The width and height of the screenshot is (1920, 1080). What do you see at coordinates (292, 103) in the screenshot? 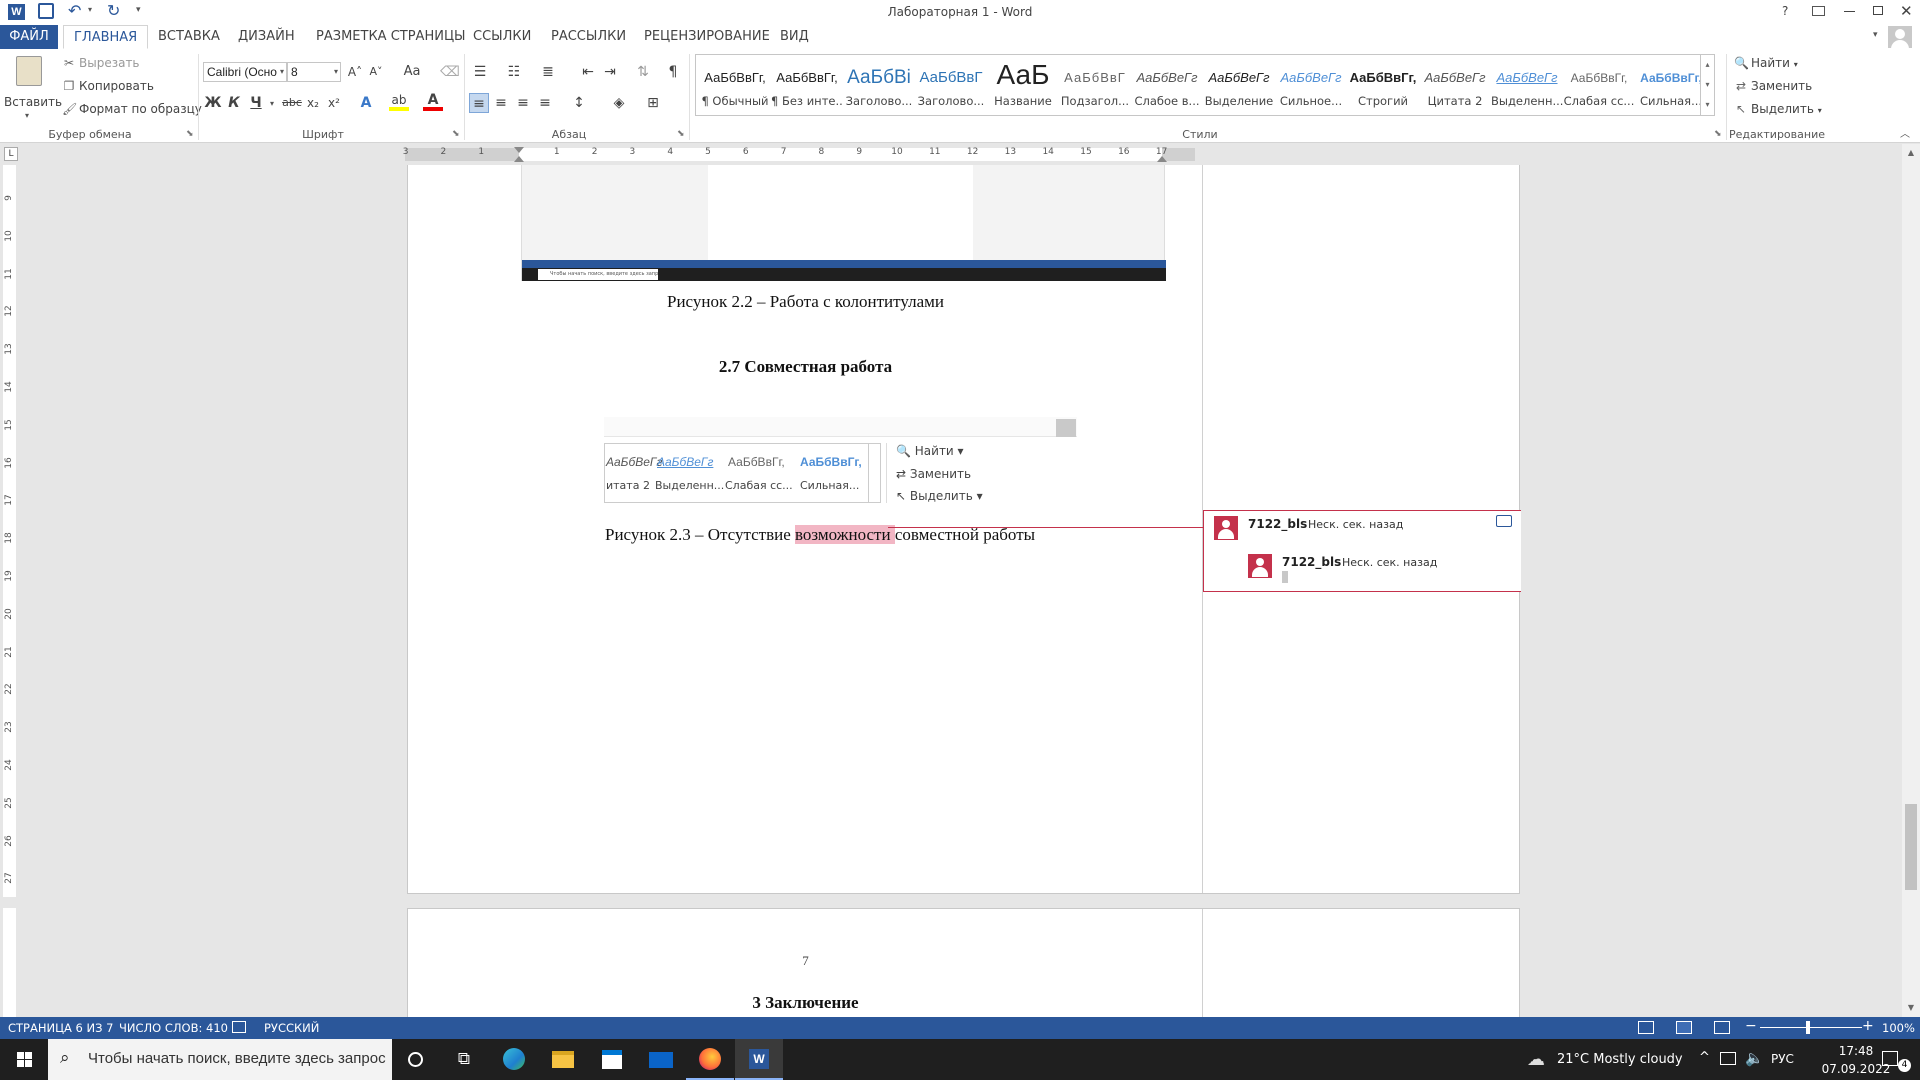
I see `strikethrough-button: abc` at bounding box center [292, 103].